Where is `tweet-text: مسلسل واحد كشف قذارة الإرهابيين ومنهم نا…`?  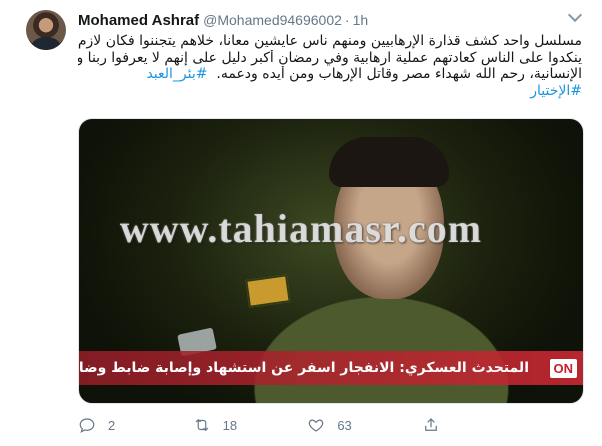
tweet-text: مسلسل واحد كشف قذارة الإرهابيين ومنهم نا… is located at coordinates (330, 66).